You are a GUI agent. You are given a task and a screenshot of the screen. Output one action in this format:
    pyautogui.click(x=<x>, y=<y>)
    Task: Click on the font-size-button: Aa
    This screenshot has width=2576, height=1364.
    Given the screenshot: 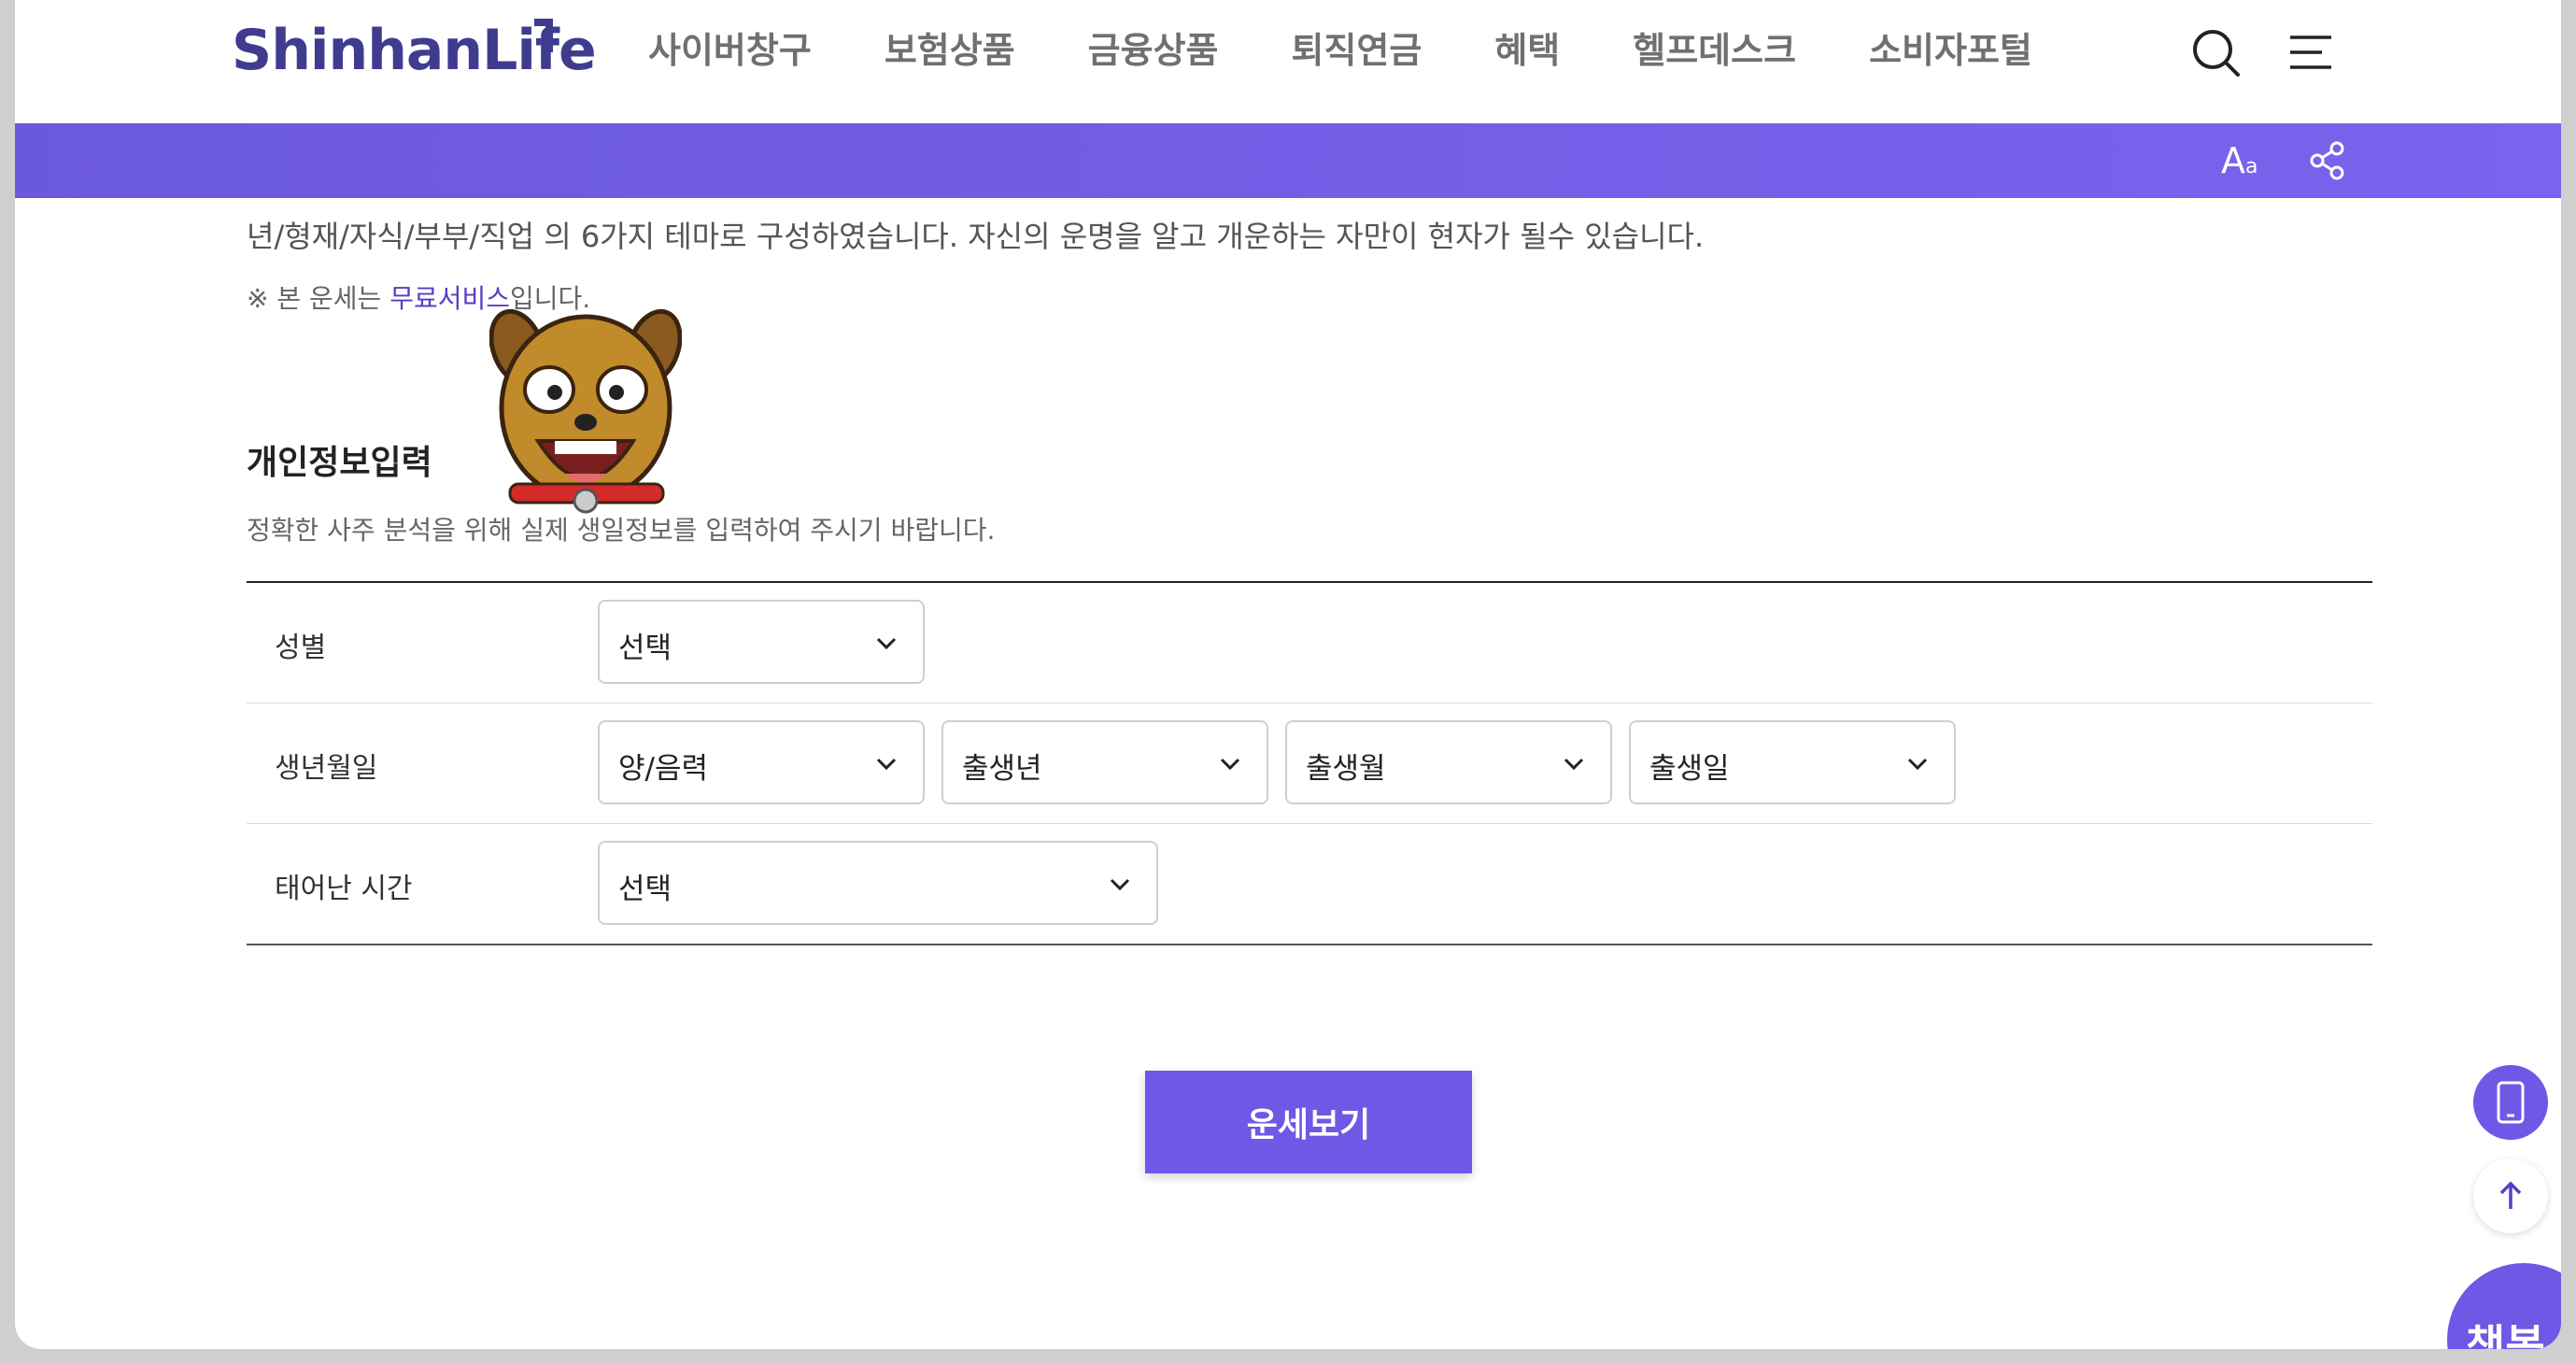 What is the action you would take?
    pyautogui.click(x=2239, y=160)
    